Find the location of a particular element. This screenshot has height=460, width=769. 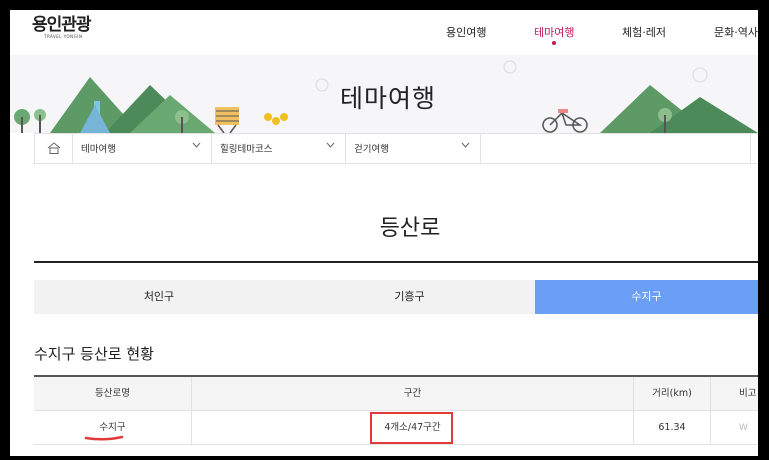

nav-item-experience-leisure: 체험·레저 is located at coordinates (644, 32).